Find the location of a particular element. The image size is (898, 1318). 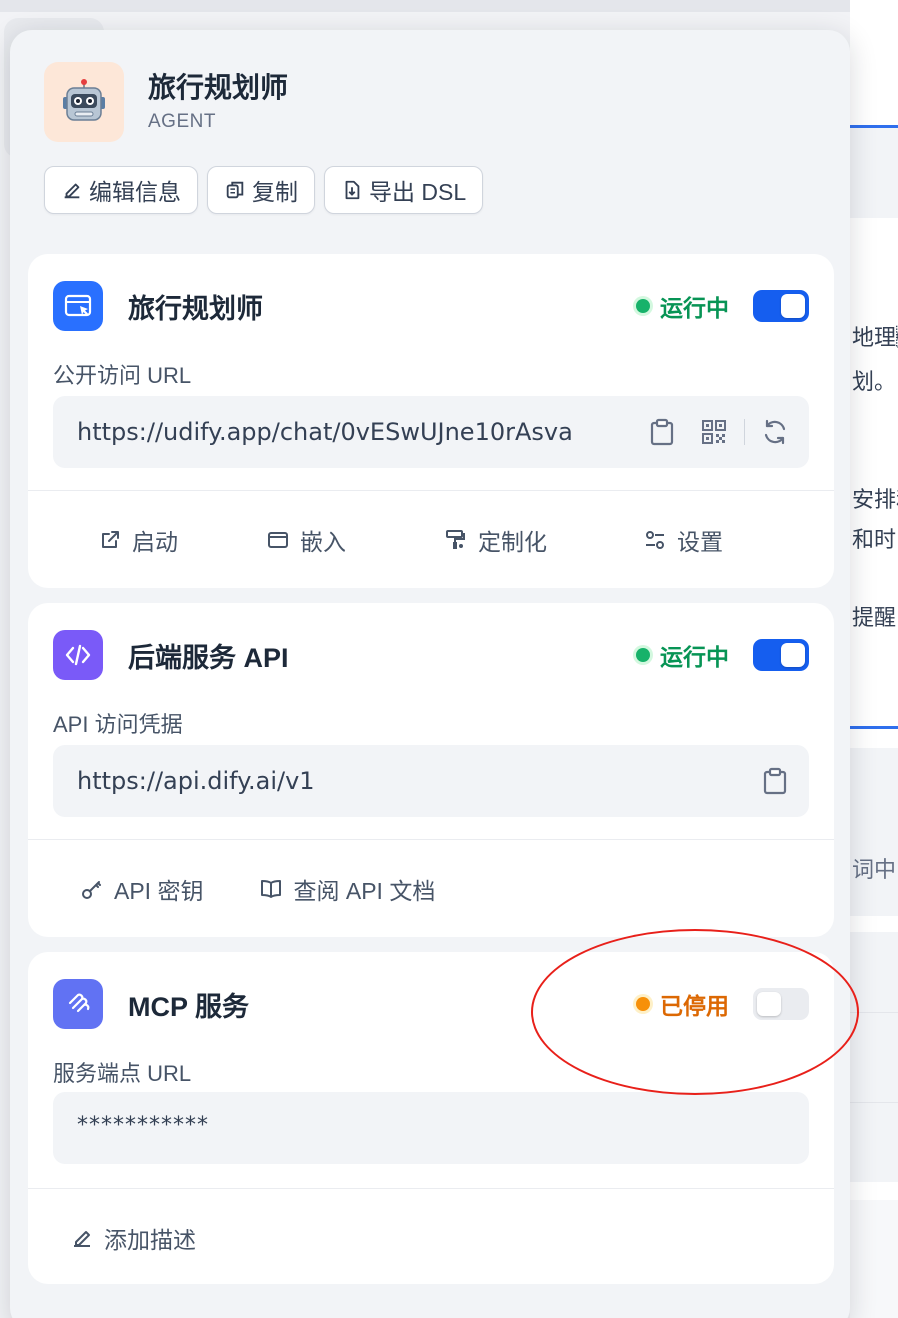

background-topbar is located at coordinates (449, 6).